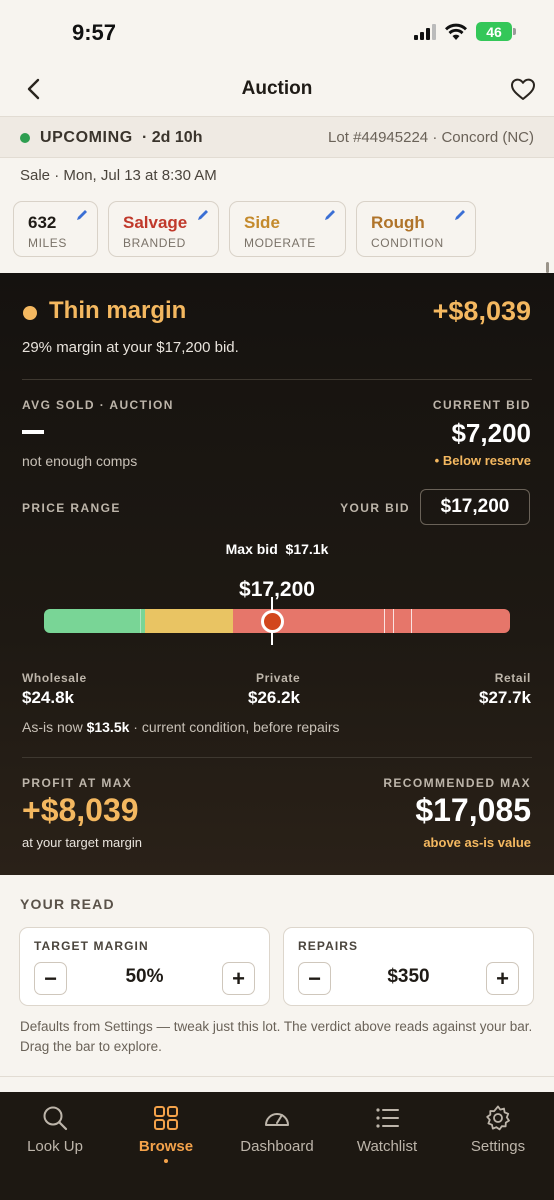  I want to click on target-margin-stepper: TARGET MARGIN − 50% +, so click(144, 966).